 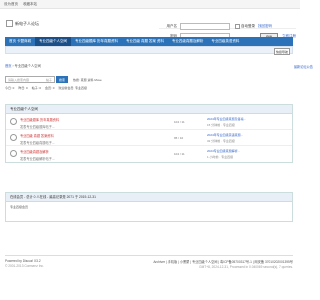 I want to click on last-post-meta: 15 分钟前 · 专业四级, so click(x=221, y=125).